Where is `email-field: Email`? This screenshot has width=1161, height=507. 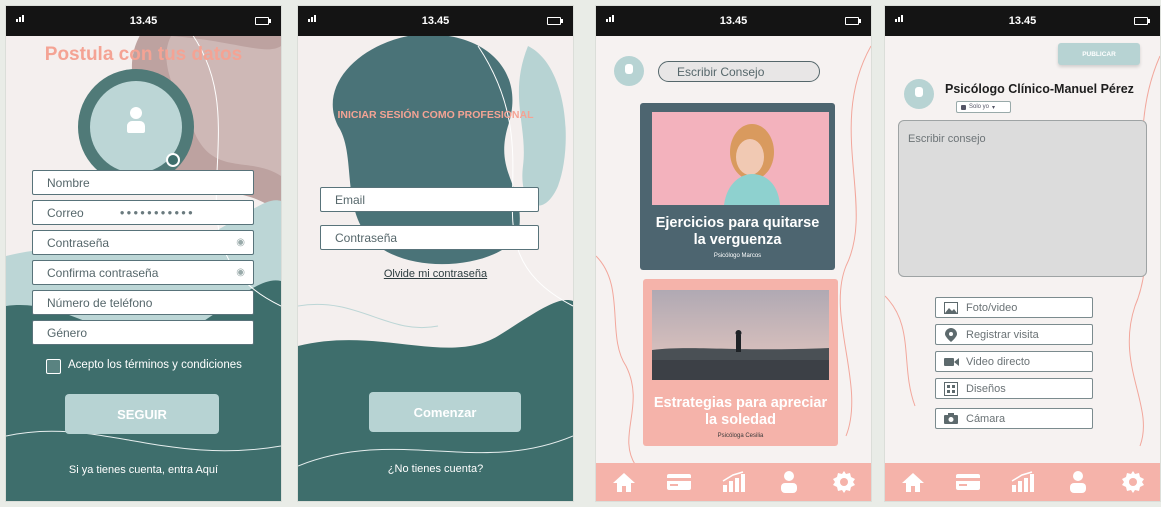
email-field: Email is located at coordinates (429, 199).